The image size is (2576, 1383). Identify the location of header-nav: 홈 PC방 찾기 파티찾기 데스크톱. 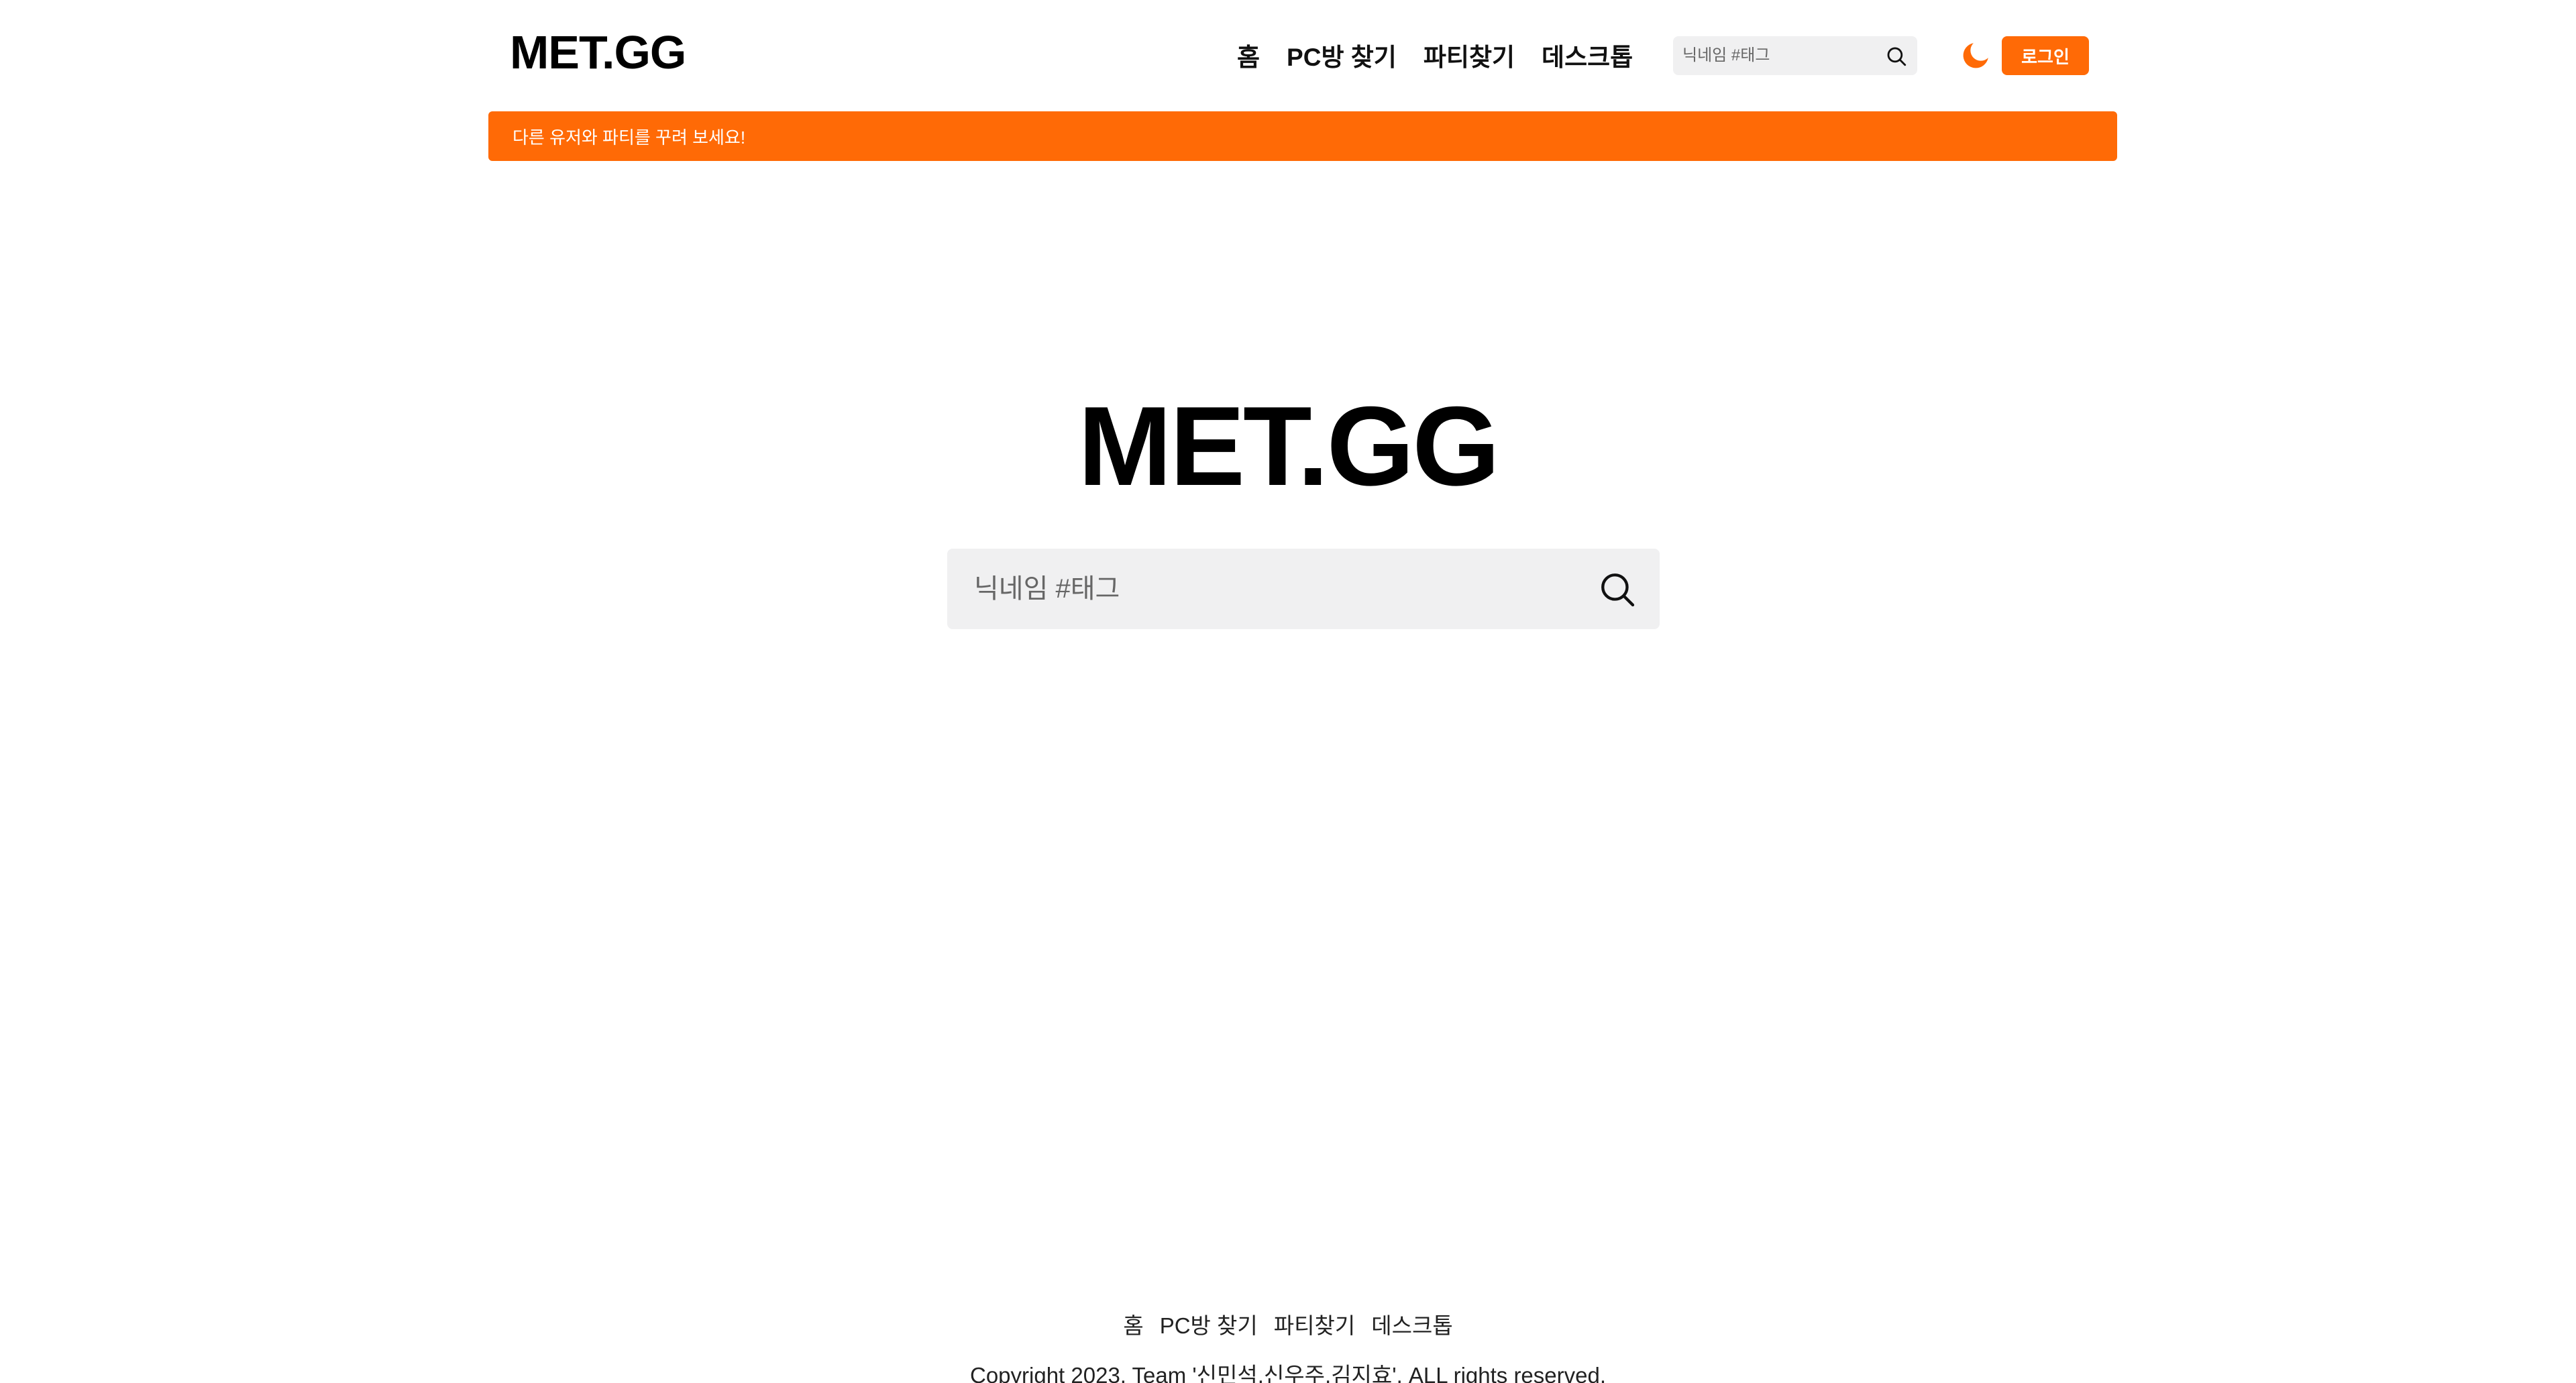
(1435, 55).